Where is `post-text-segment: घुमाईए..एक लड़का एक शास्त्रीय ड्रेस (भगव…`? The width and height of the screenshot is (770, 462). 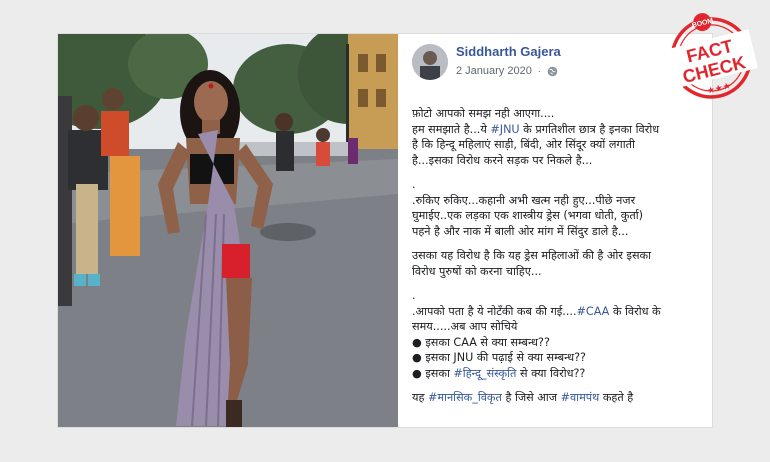 post-text-segment: घुमाईए..एक लड़का एक शास्त्रीय ड्रेस (भगव… is located at coordinates (527, 215).